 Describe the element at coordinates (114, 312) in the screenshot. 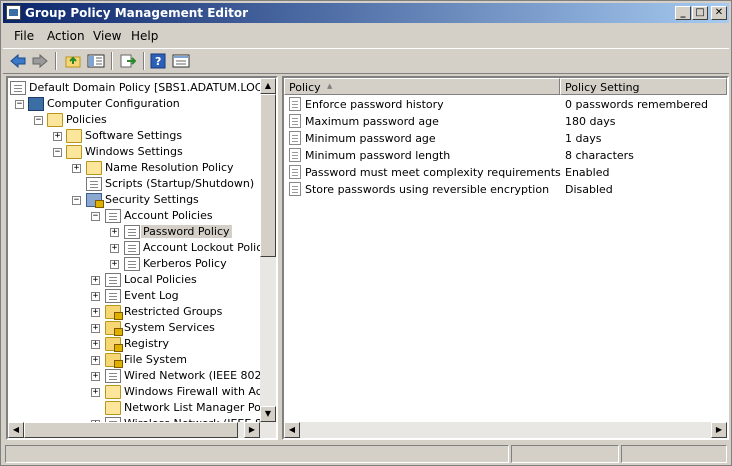

I see `folder-lock-icon` at that location.